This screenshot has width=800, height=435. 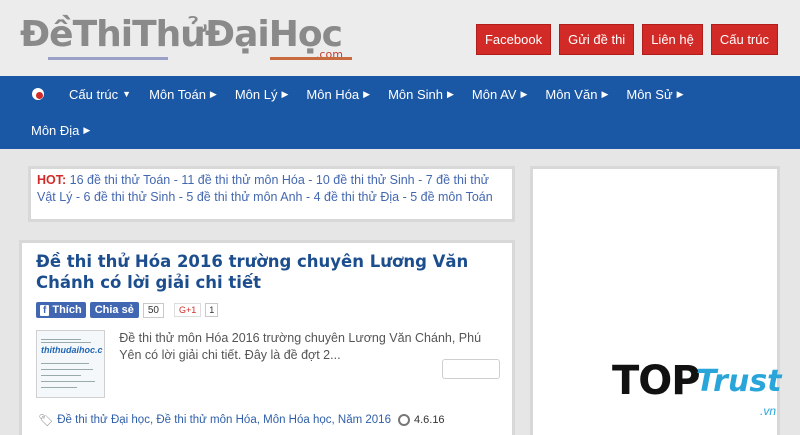 What do you see at coordinates (212, 310) in the screenshot?
I see `gplus-count: 1` at bounding box center [212, 310].